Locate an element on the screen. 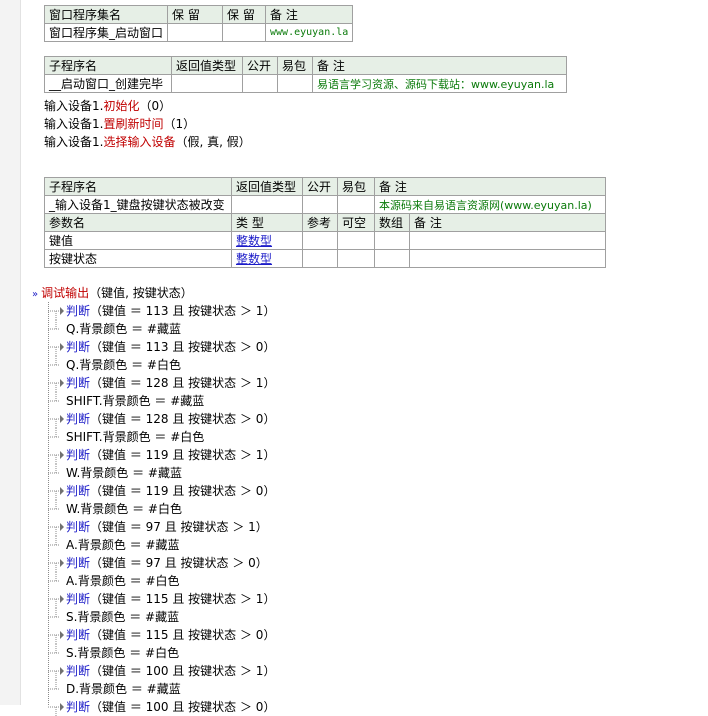 This screenshot has height=716, width=708. param-name-header: 参数名 is located at coordinates (138, 222).